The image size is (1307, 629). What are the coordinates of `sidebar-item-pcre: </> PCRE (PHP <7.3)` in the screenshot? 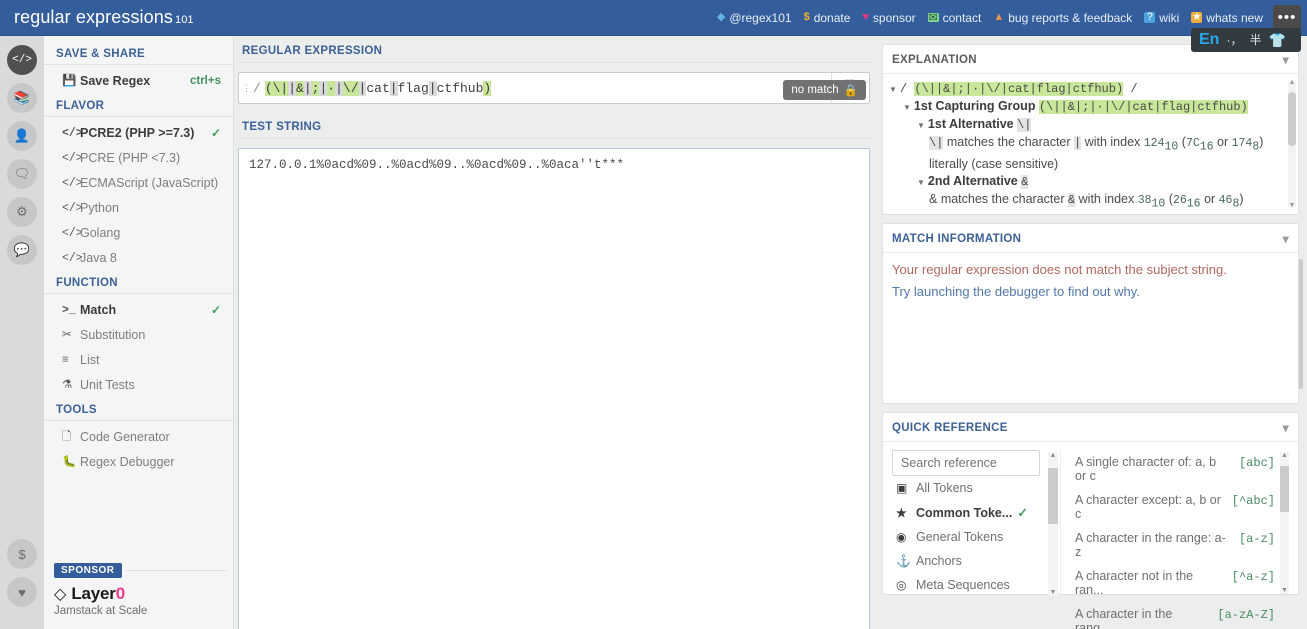 It's located at (138, 158).